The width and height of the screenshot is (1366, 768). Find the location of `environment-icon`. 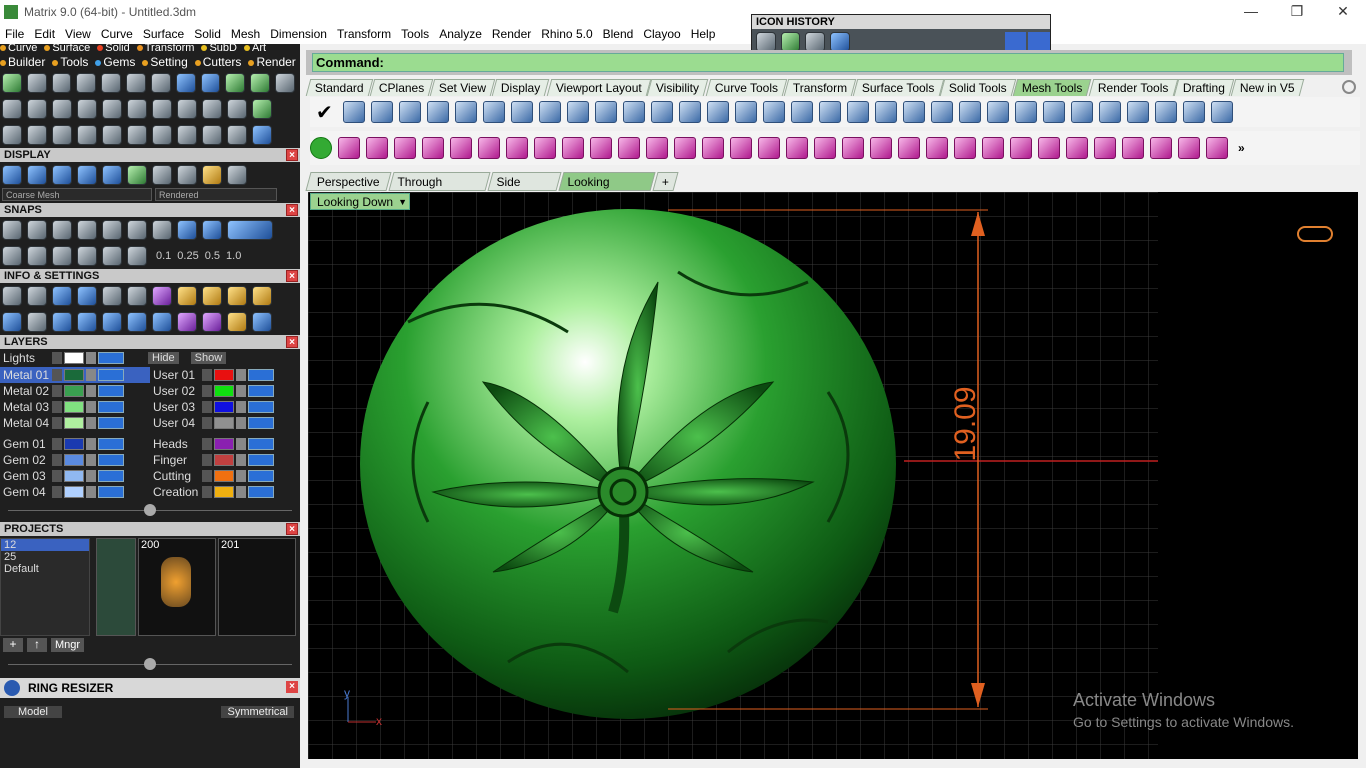

environment-icon is located at coordinates (237, 175).